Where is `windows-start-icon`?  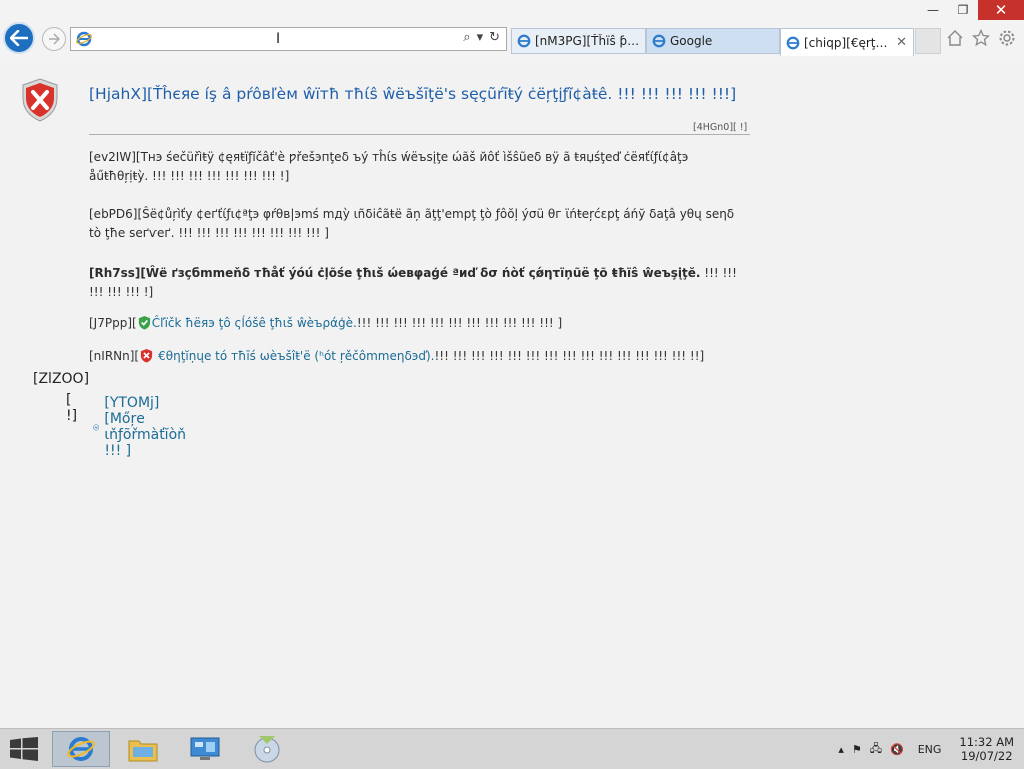
windows-start-icon is located at coordinates (24, 749).